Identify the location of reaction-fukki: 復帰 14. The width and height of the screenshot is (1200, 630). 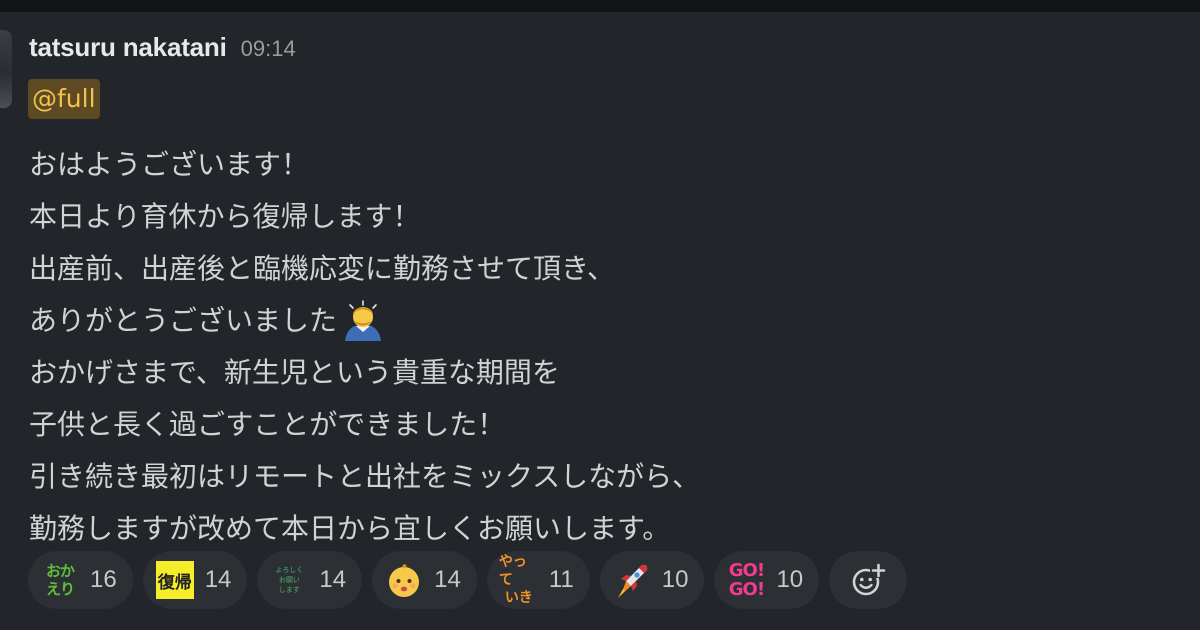
(195, 580).